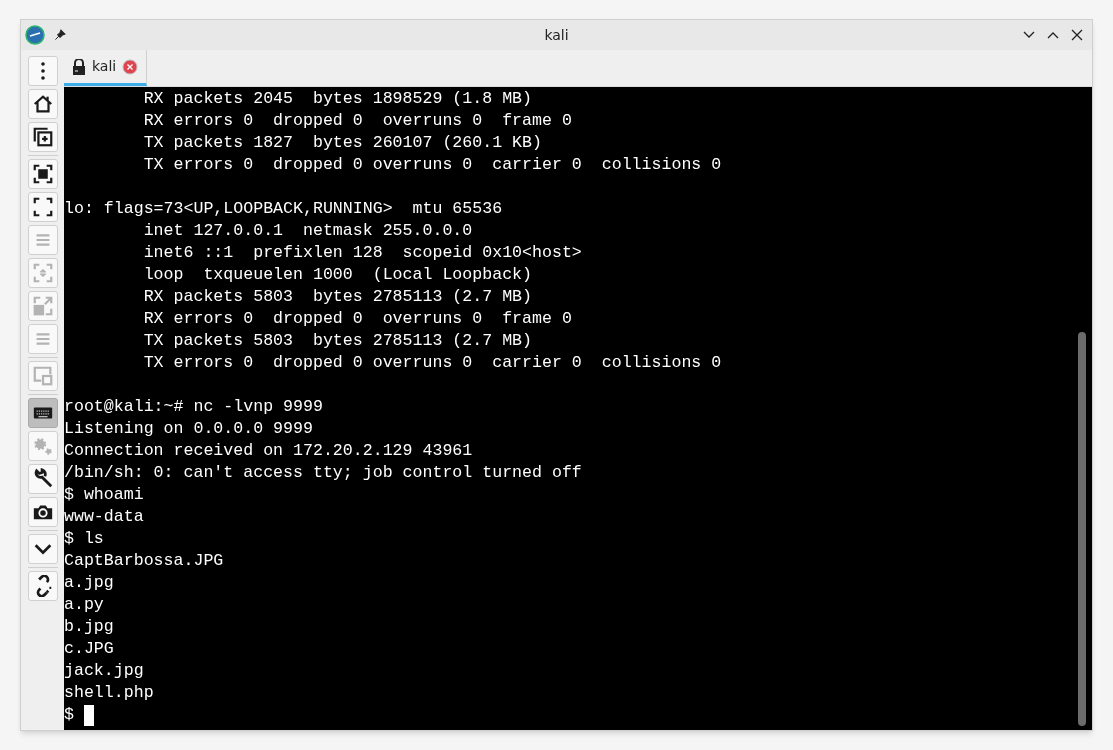 The height and width of the screenshot is (750, 1113). Describe the element at coordinates (104, 517) in the screenshot. I see `terminal-line: www-data` at that location.